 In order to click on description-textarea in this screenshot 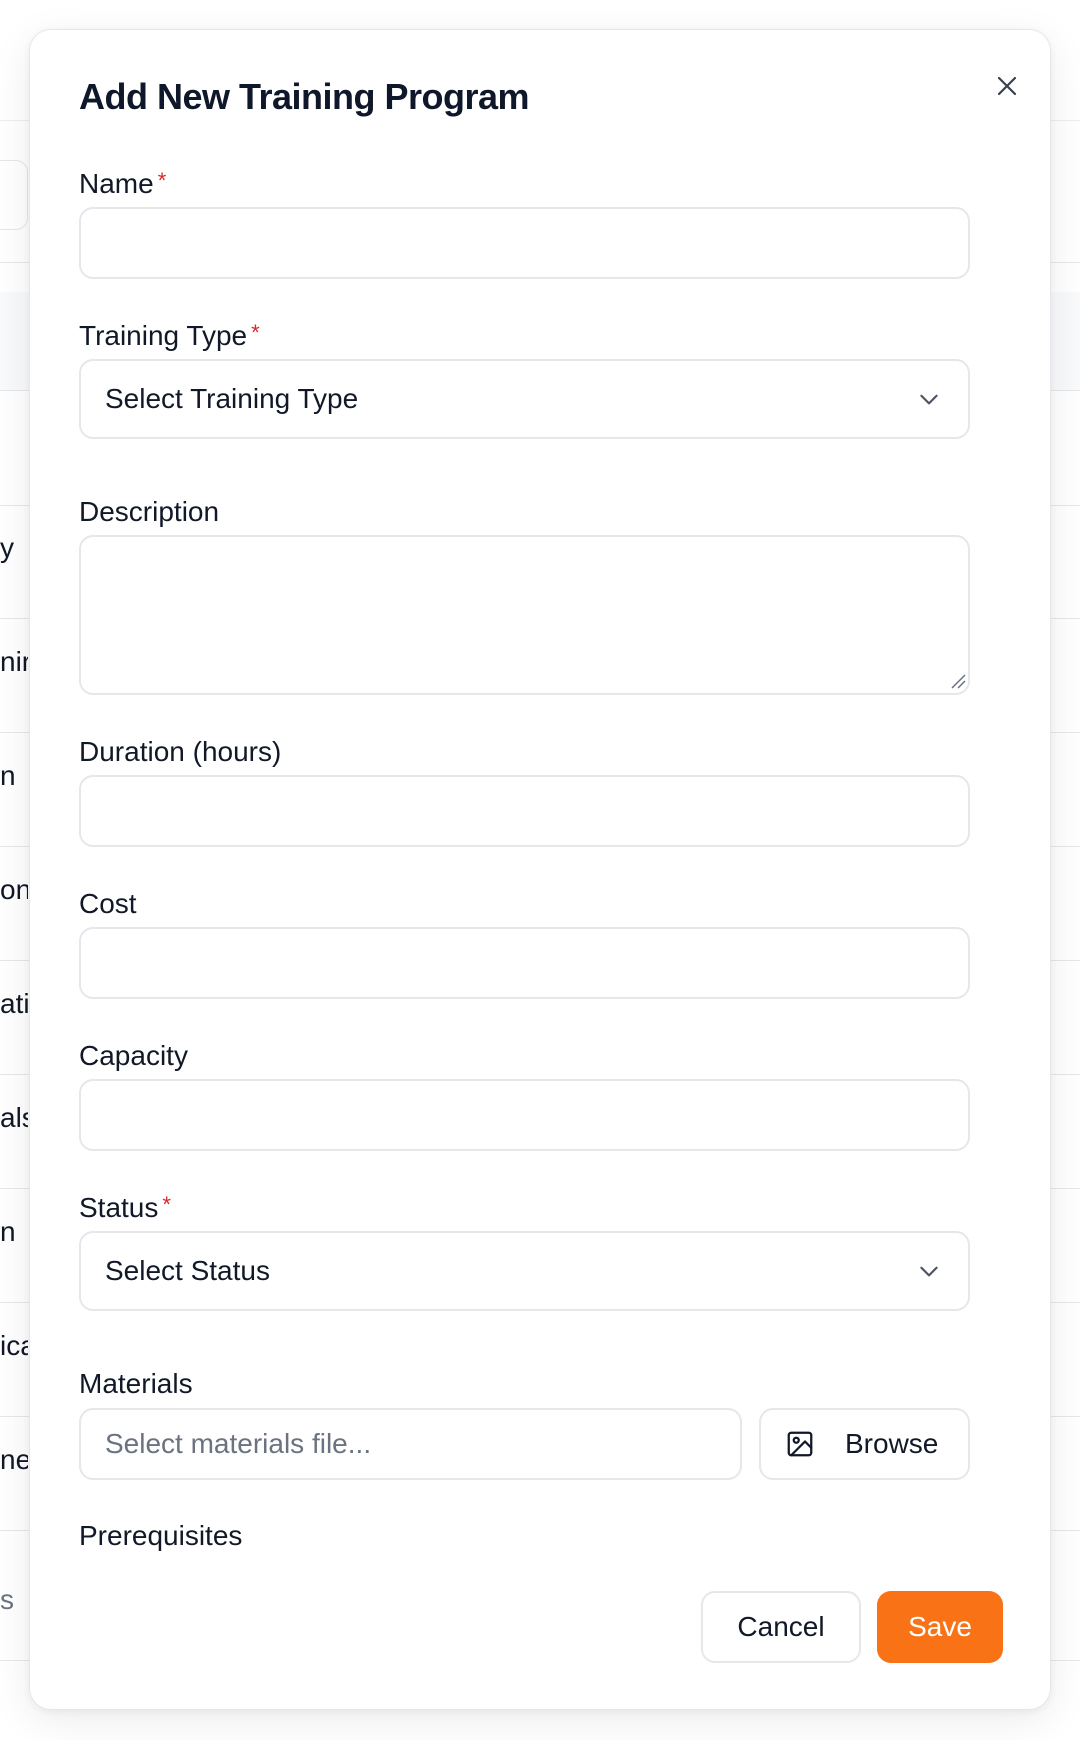, I will do `click(524, 615)`.